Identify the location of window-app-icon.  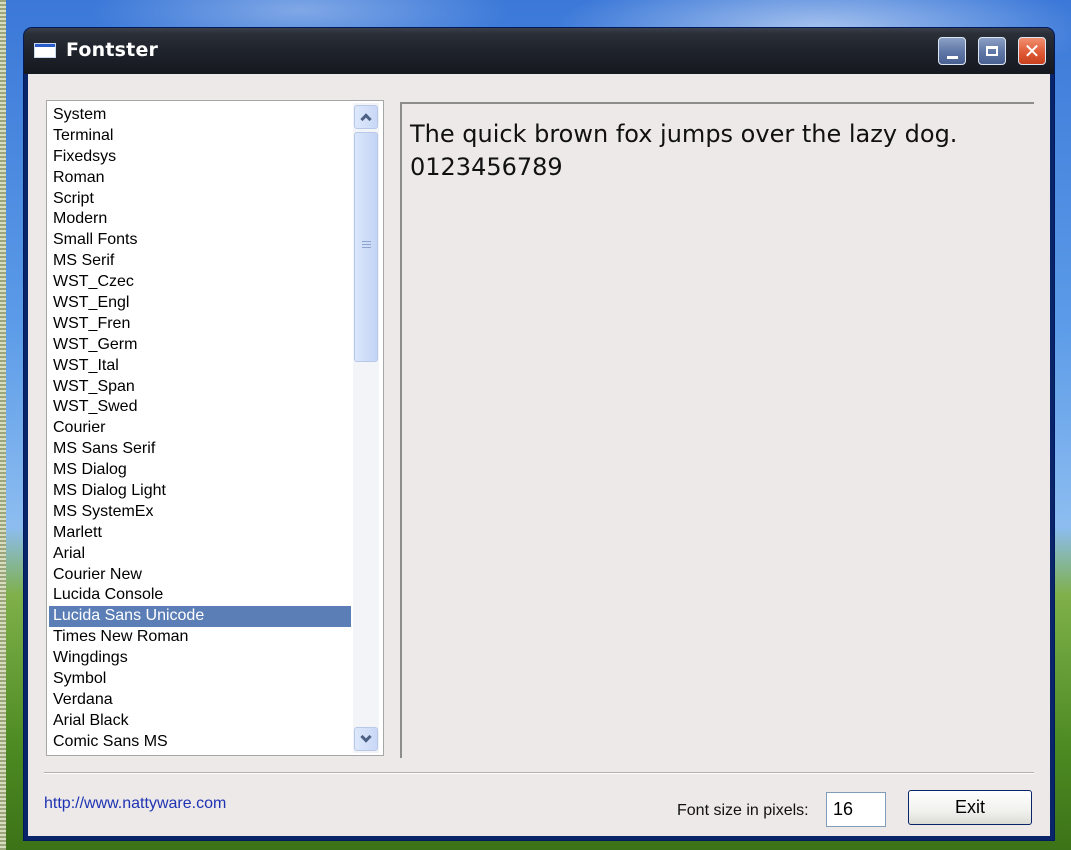
(45, 50).